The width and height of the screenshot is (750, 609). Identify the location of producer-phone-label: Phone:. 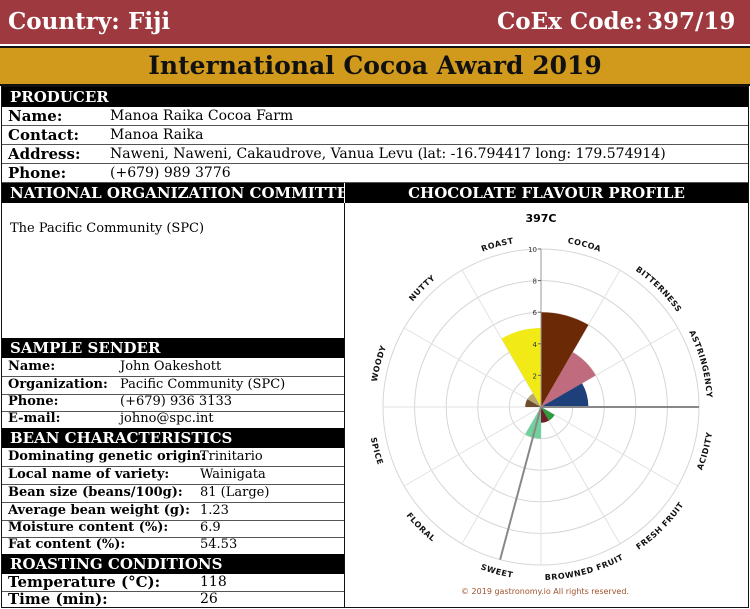
(37, 173).